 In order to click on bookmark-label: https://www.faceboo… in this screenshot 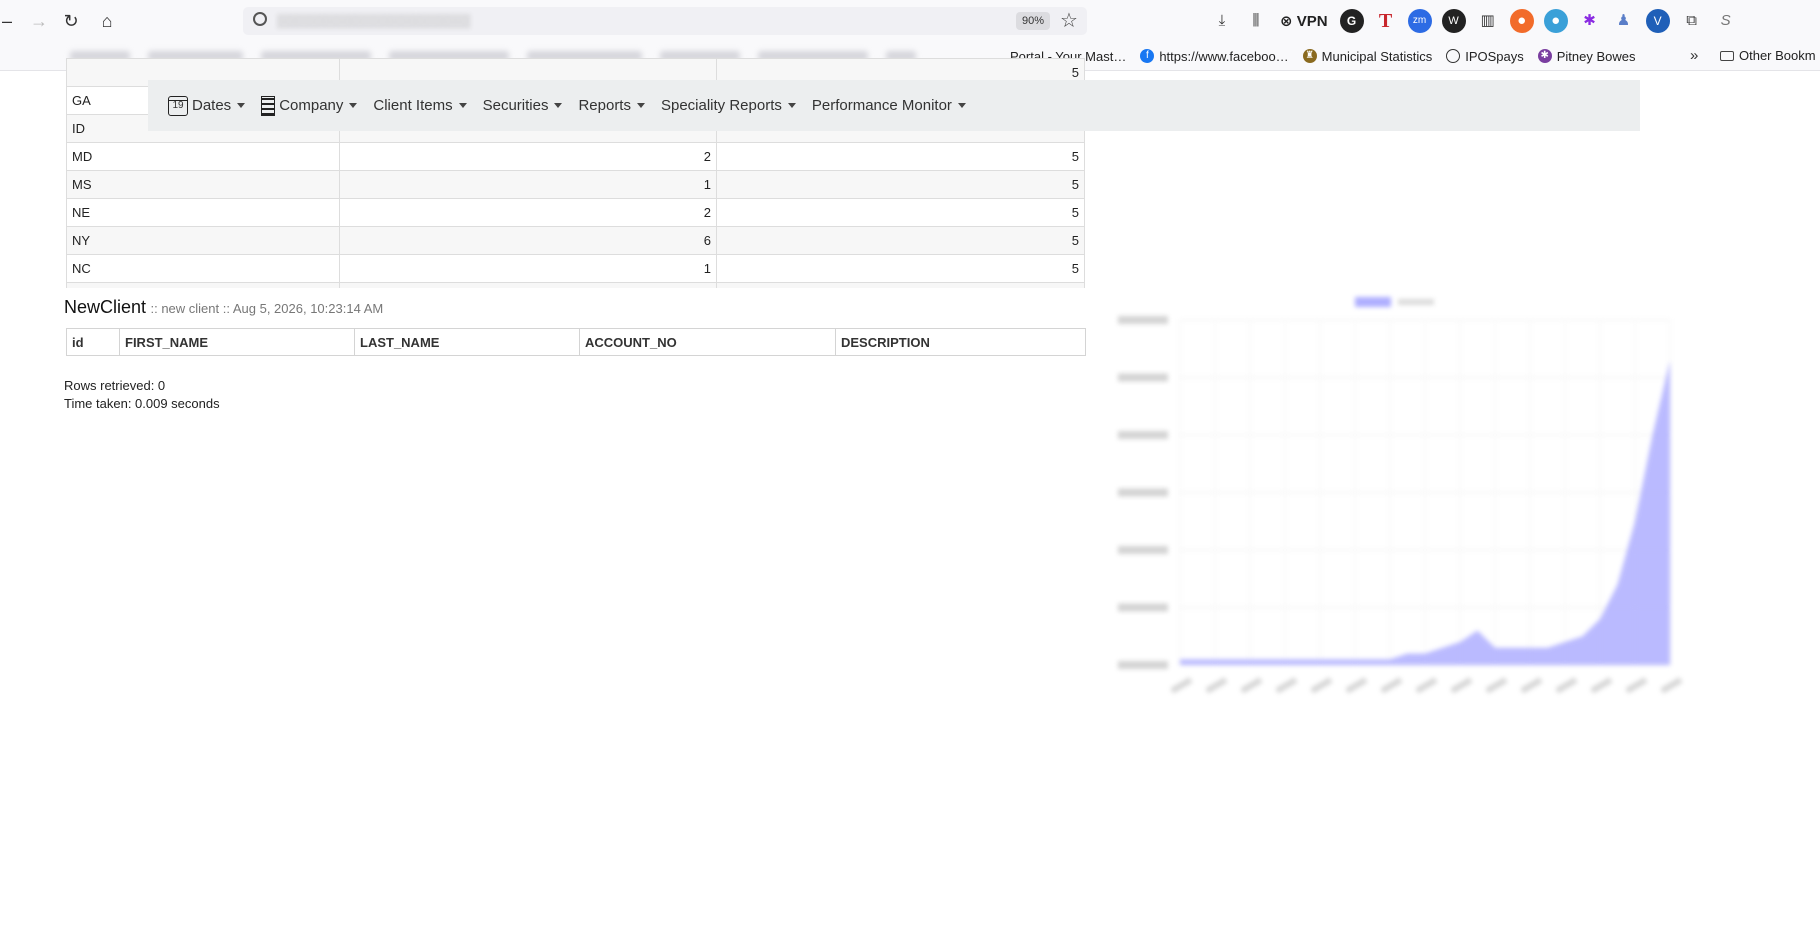, I will do `click(1224, 56)`.